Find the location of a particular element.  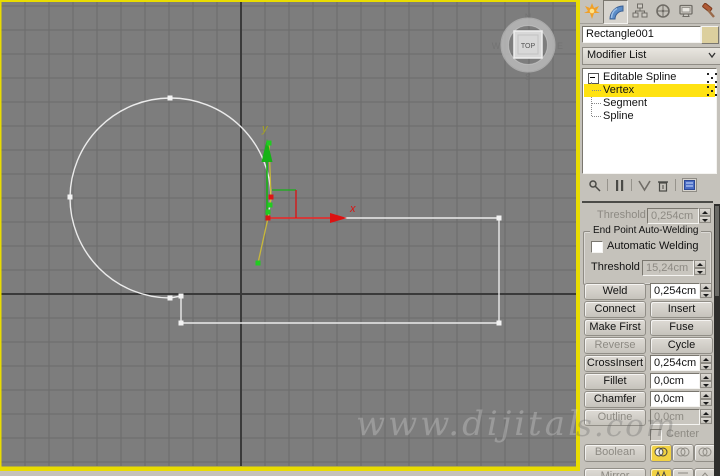

fillet-field-spinner is located at coordinates (706, 380).